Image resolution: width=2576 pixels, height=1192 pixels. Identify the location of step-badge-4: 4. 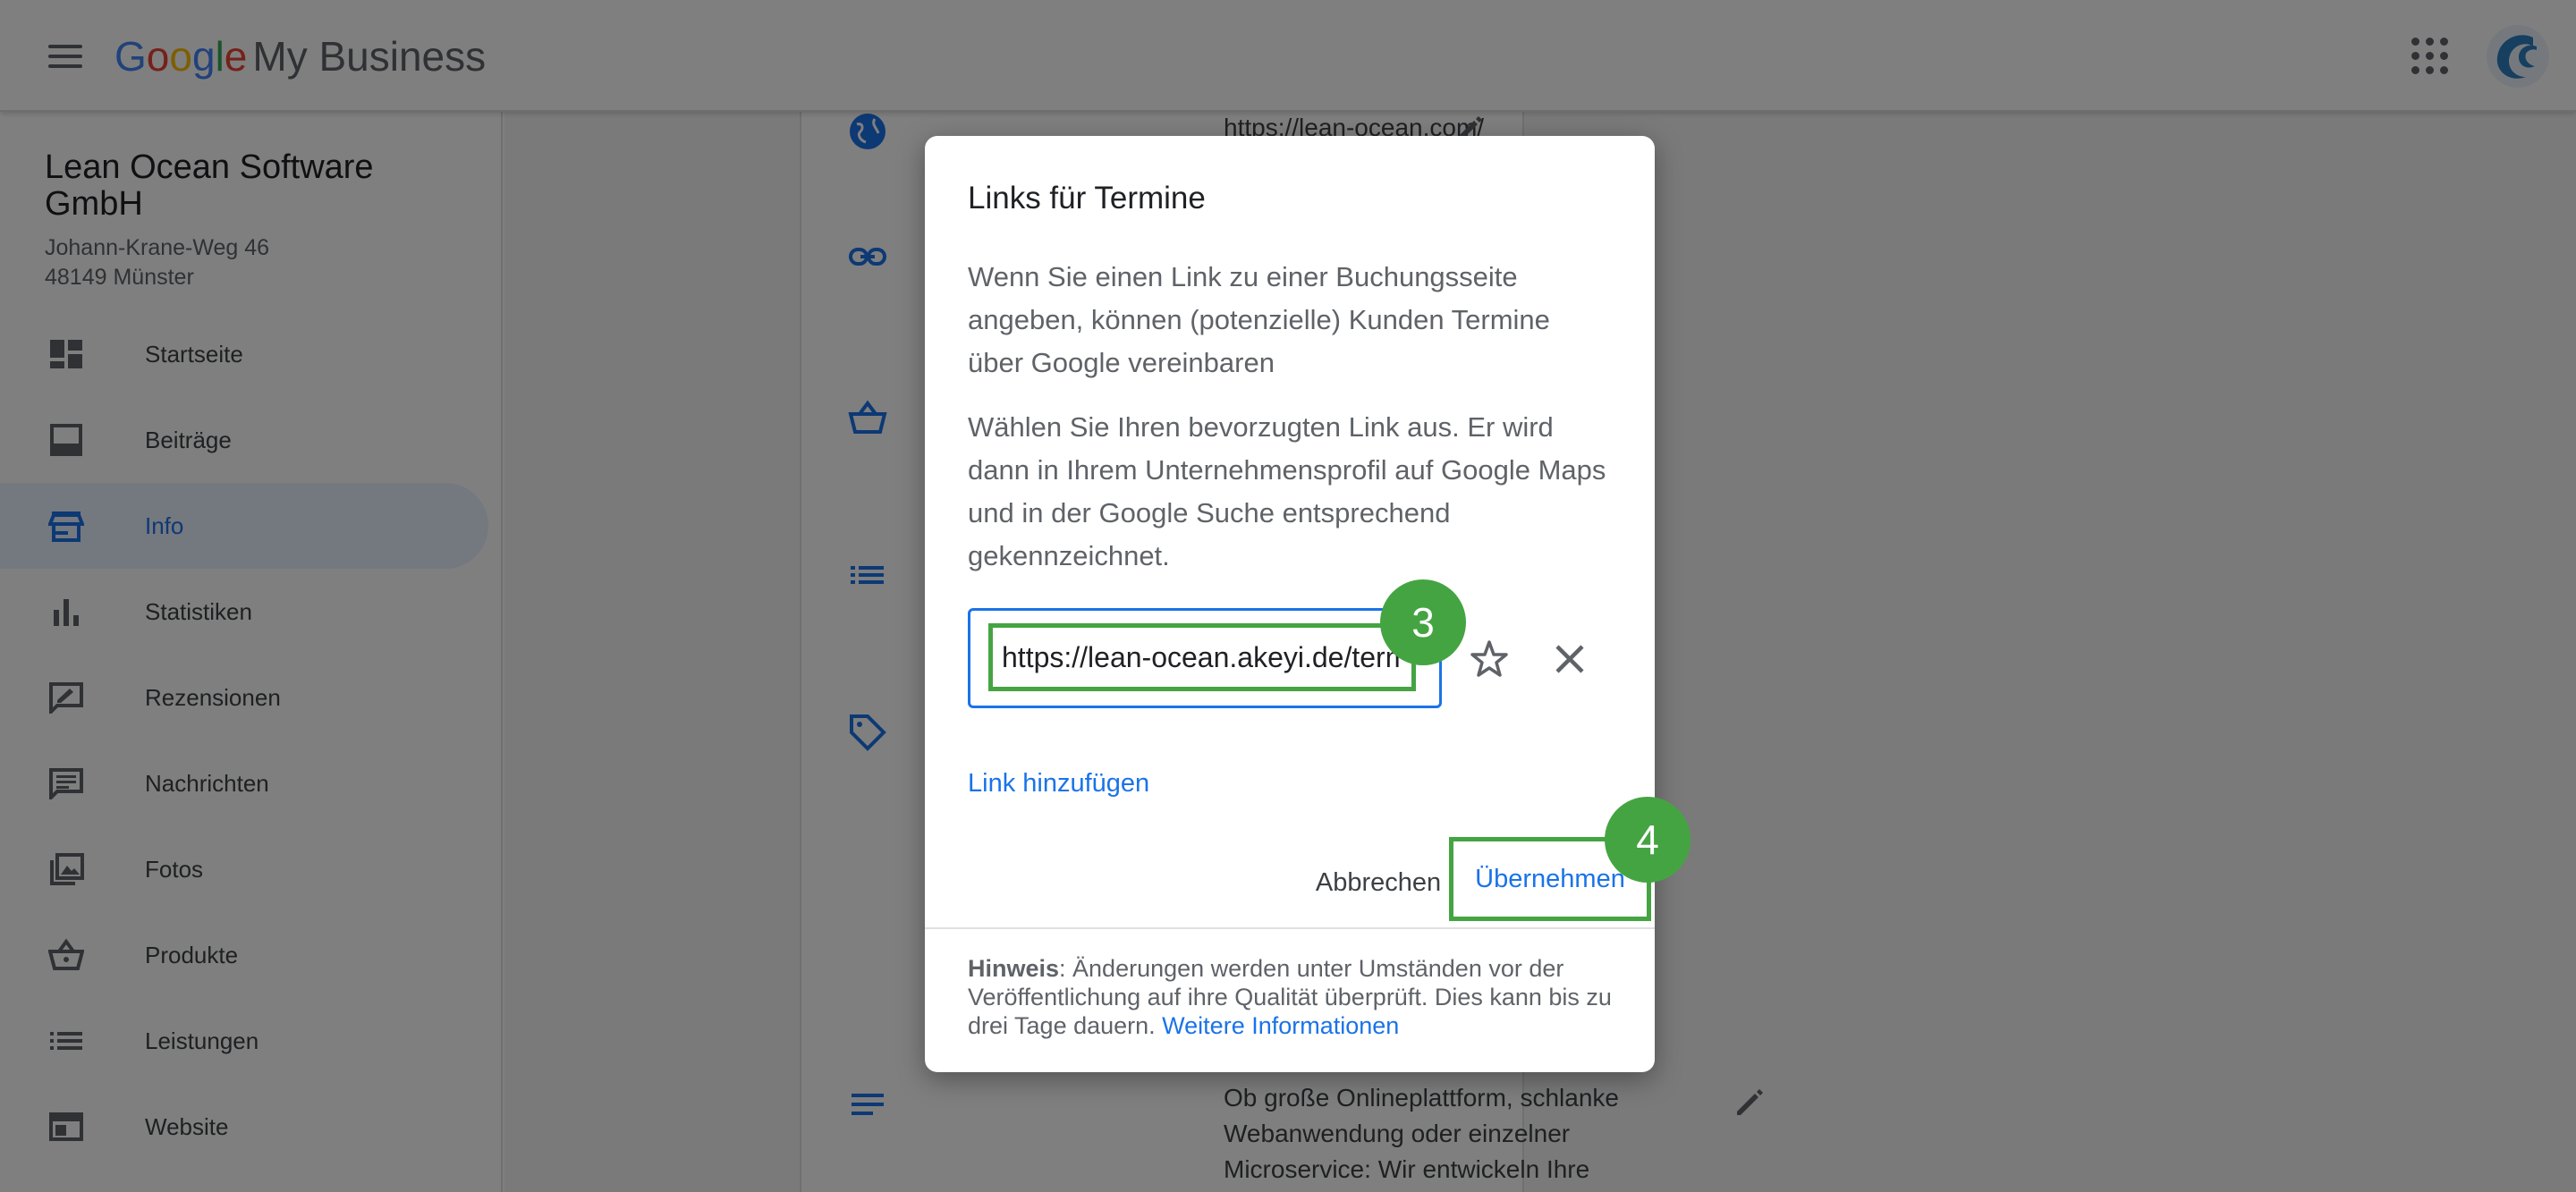
(1647, 840).